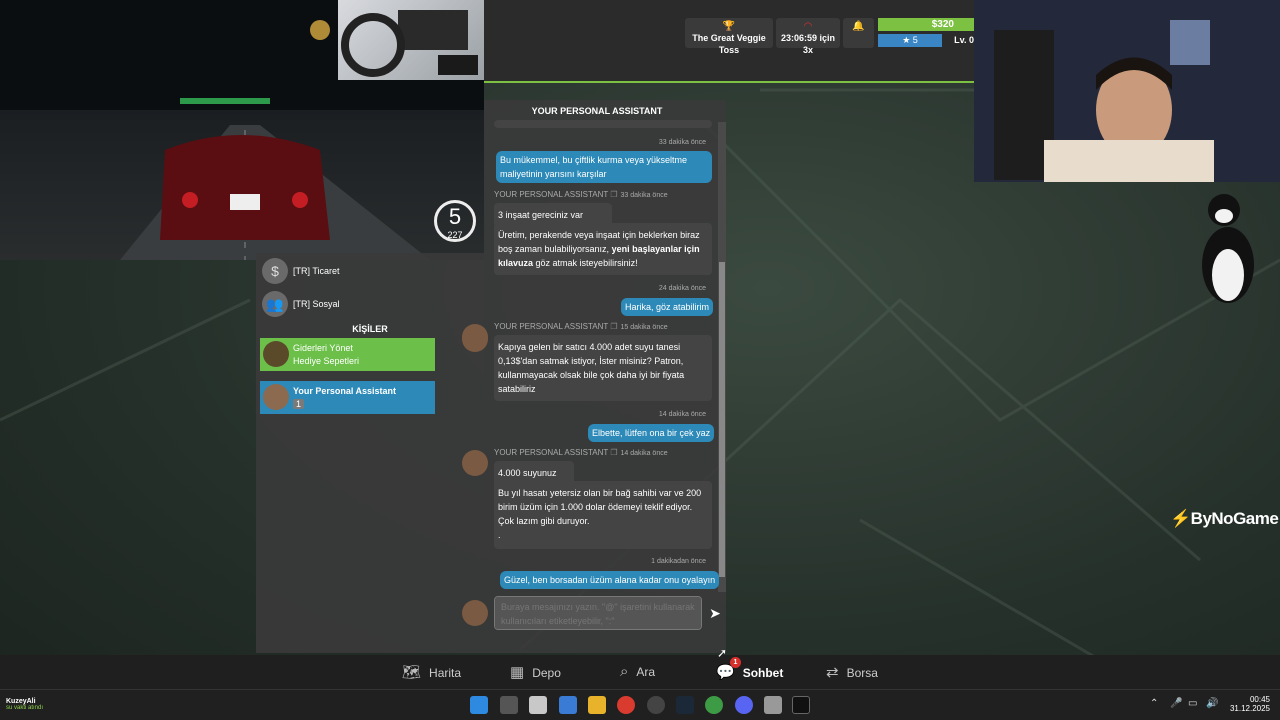 The image size is (1280, 720). I want to click on nav-chat: 💬 Sohbet 1, so click(750, 670).